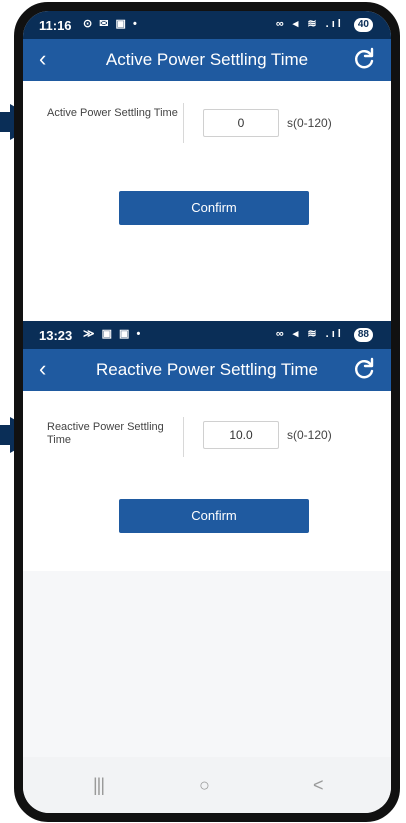 This screenshot has width=406, height=823. What do you see at coordinates (99, 785) in the screenshot?
I see `recents-icon: |||` at bounding box center [99, 785].